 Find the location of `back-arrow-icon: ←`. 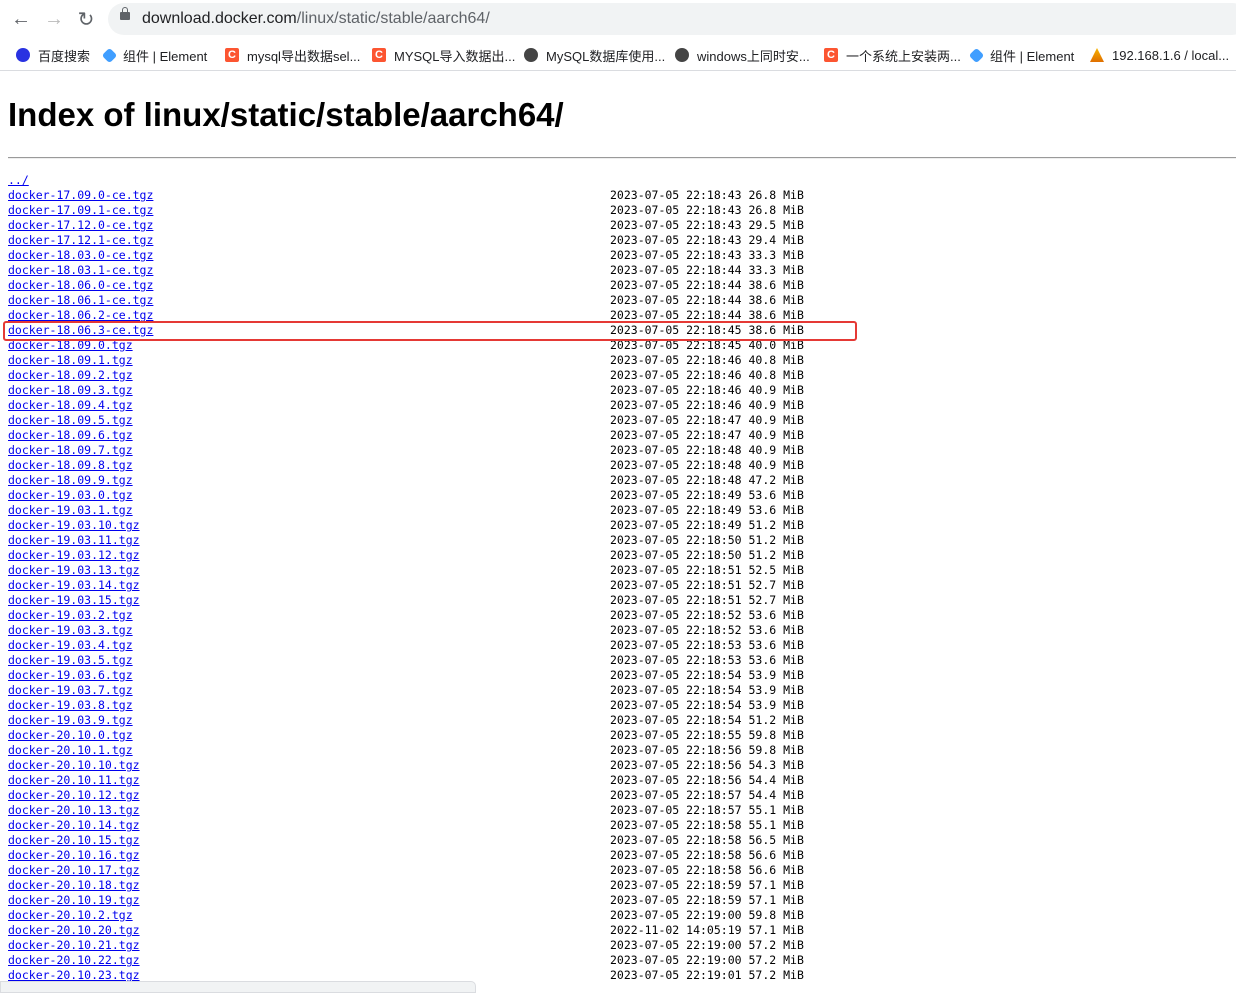

back-arrow-icon: ← is located at coordinates (21, 19).